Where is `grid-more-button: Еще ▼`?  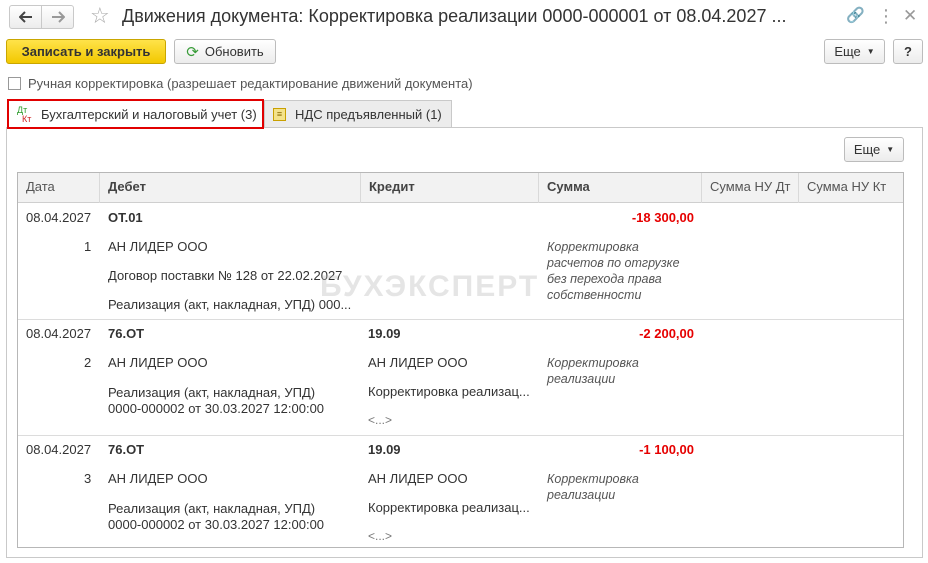 grid-more-button: Еще ▼ is located at coordinates (874, 149).